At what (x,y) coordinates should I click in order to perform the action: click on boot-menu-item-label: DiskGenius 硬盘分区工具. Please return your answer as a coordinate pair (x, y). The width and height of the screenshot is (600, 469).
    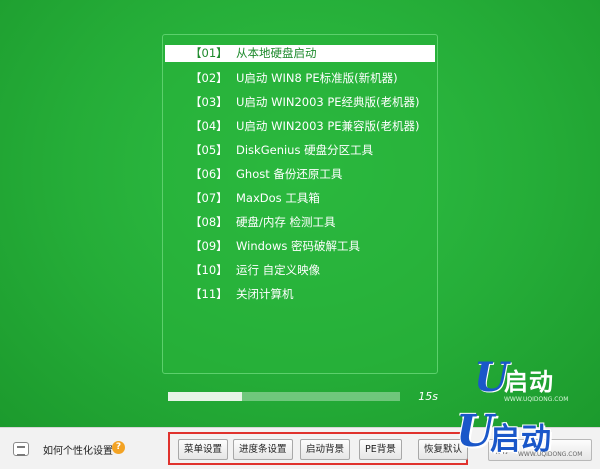
    Looking at the image, I should click on (305, 150).